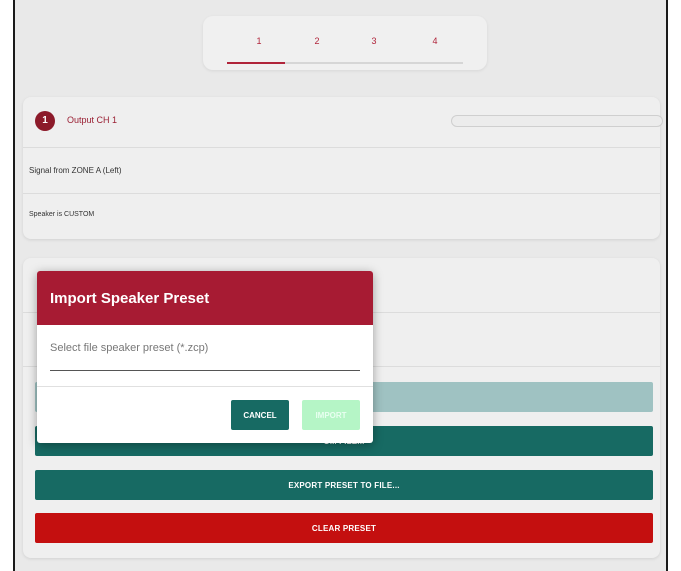 This screenshot has height=571, width=681. Describe the element at coordinates (256, 63) in the screenshot. I see `stepper-progress` at that location.